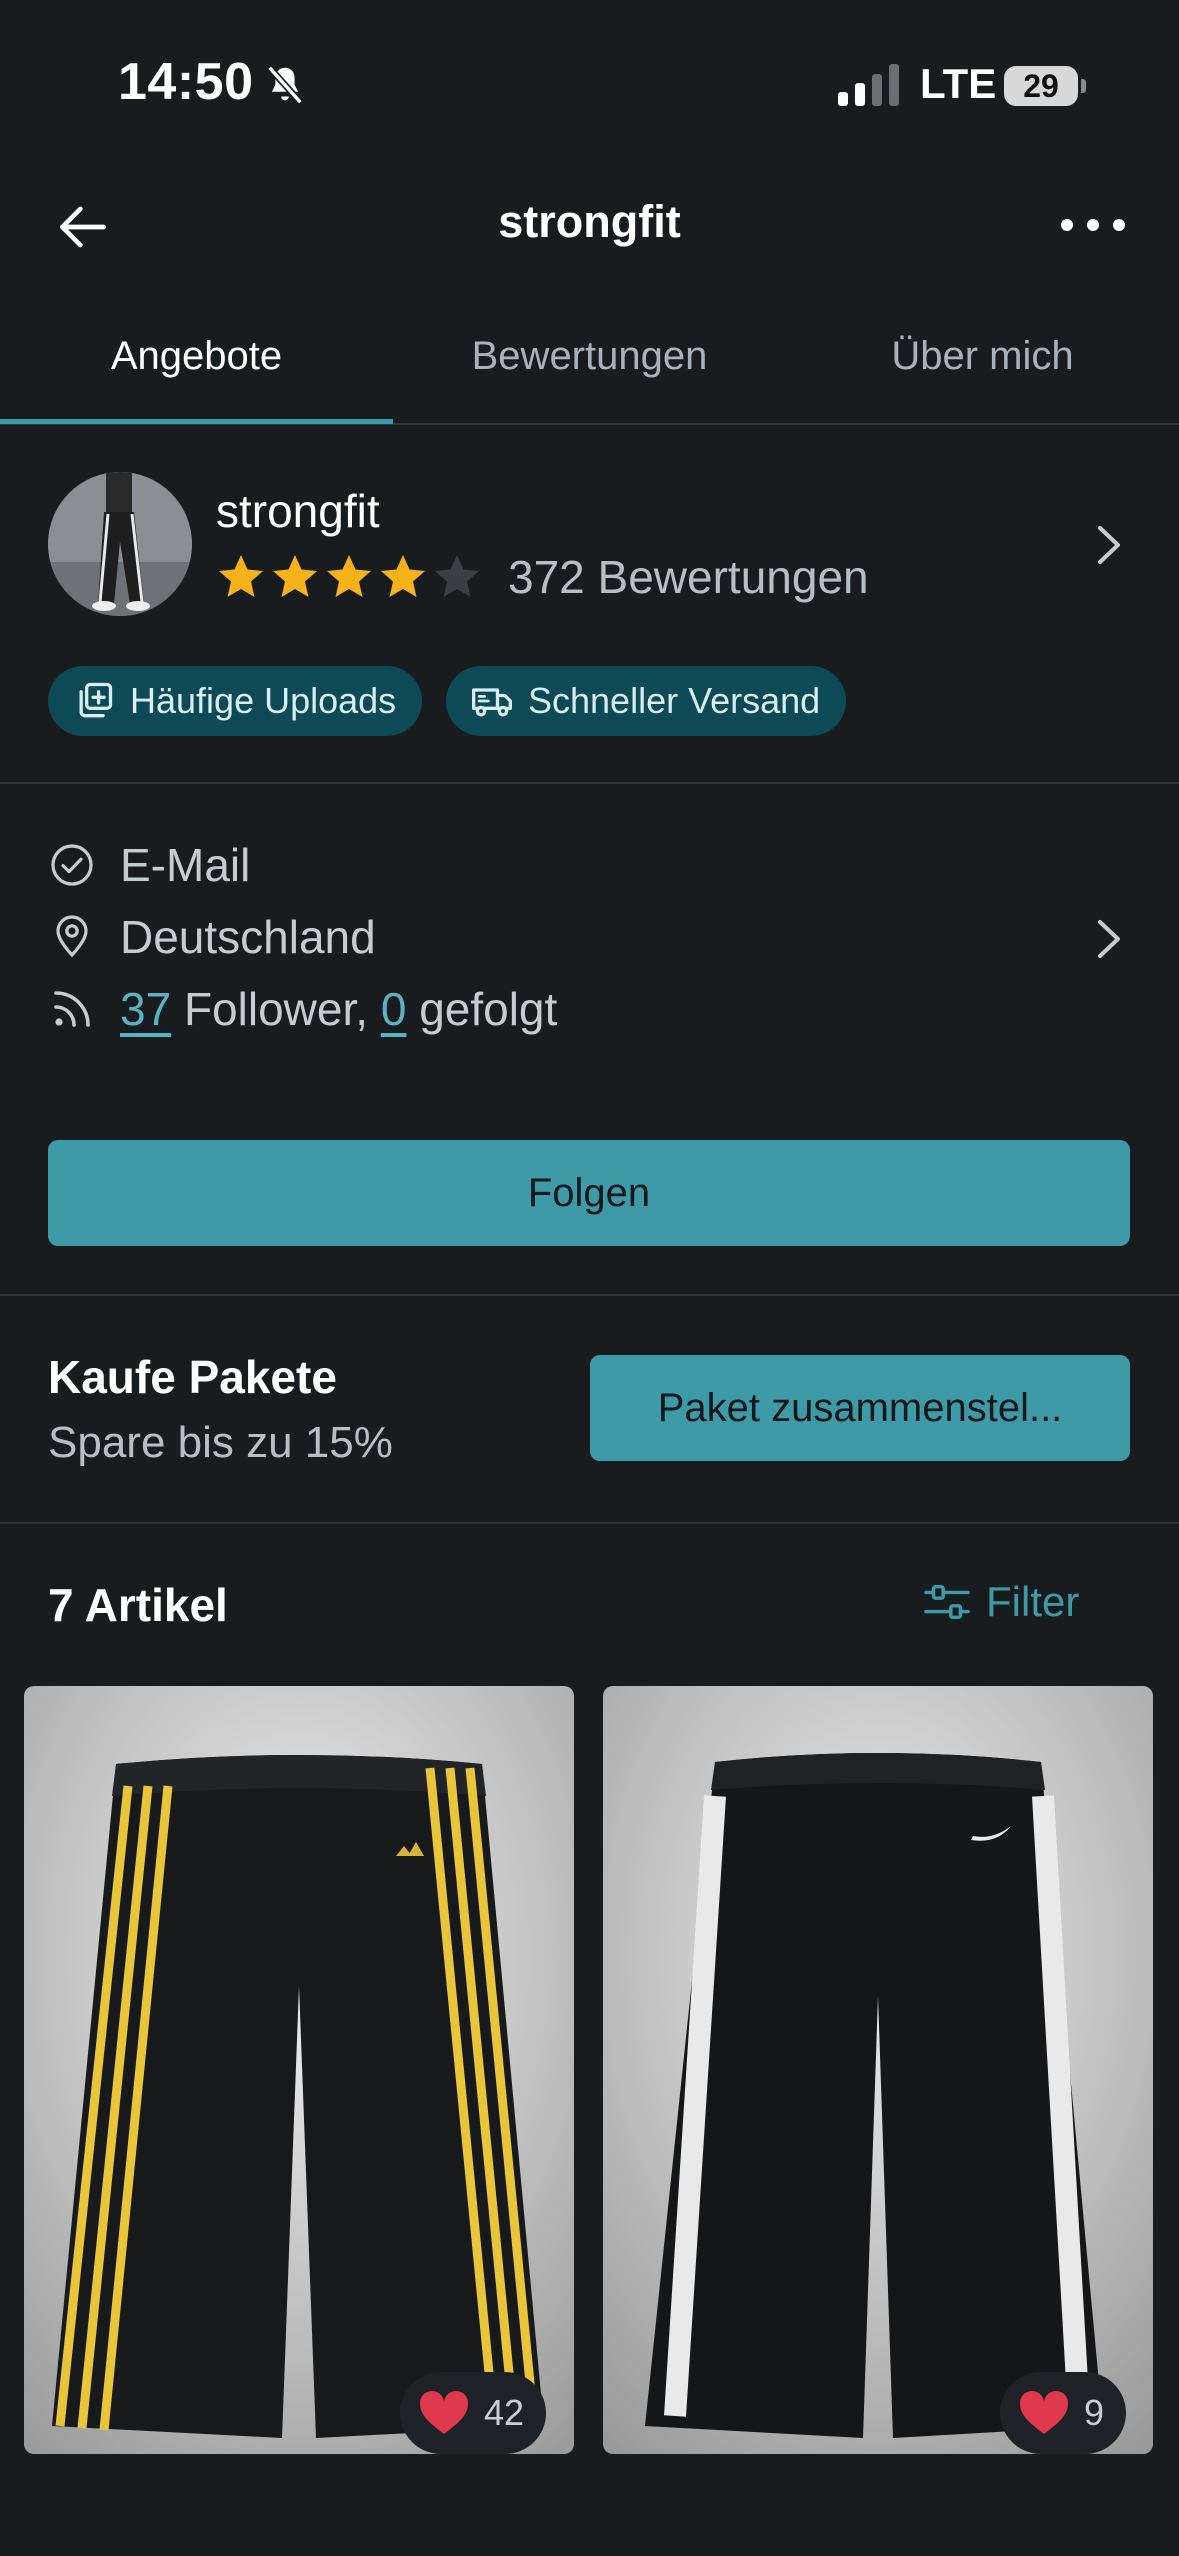 This screenshot has width=1179, height=2556. Describe the element at coordinates (196, 421) in the screenshot. I see `active-tab-indicator` at that location.